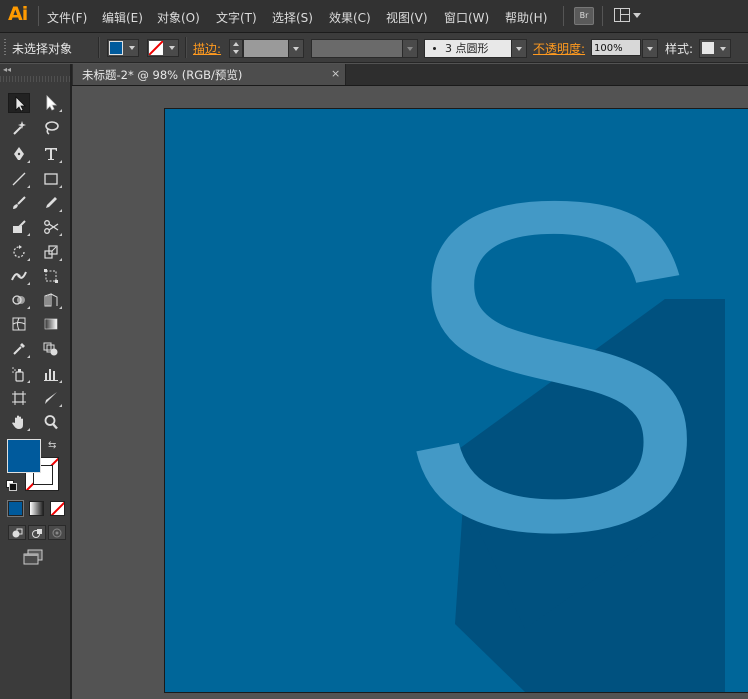  I want to click on draw-normal-icon, so click(17, 533).